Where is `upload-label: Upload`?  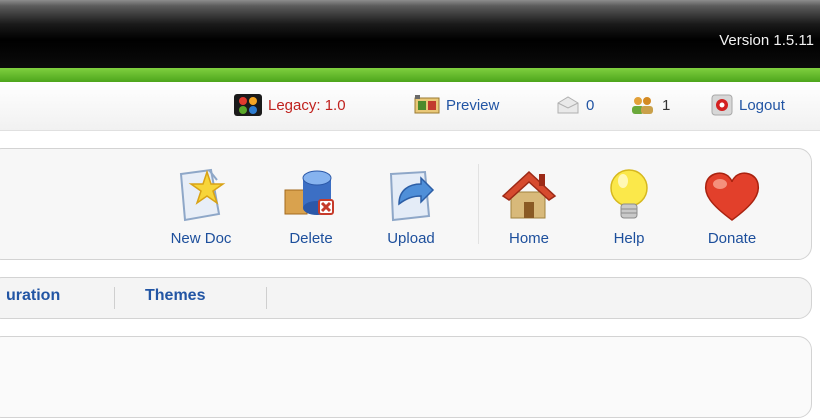
upload-label: Upload is located at coordinates (411, 238).